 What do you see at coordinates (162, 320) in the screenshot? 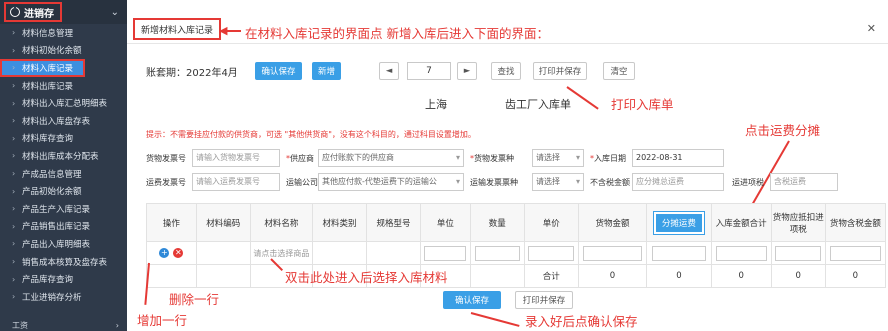
I see `annotation-add-row: 增加一行` at bounding box center [162, 320].